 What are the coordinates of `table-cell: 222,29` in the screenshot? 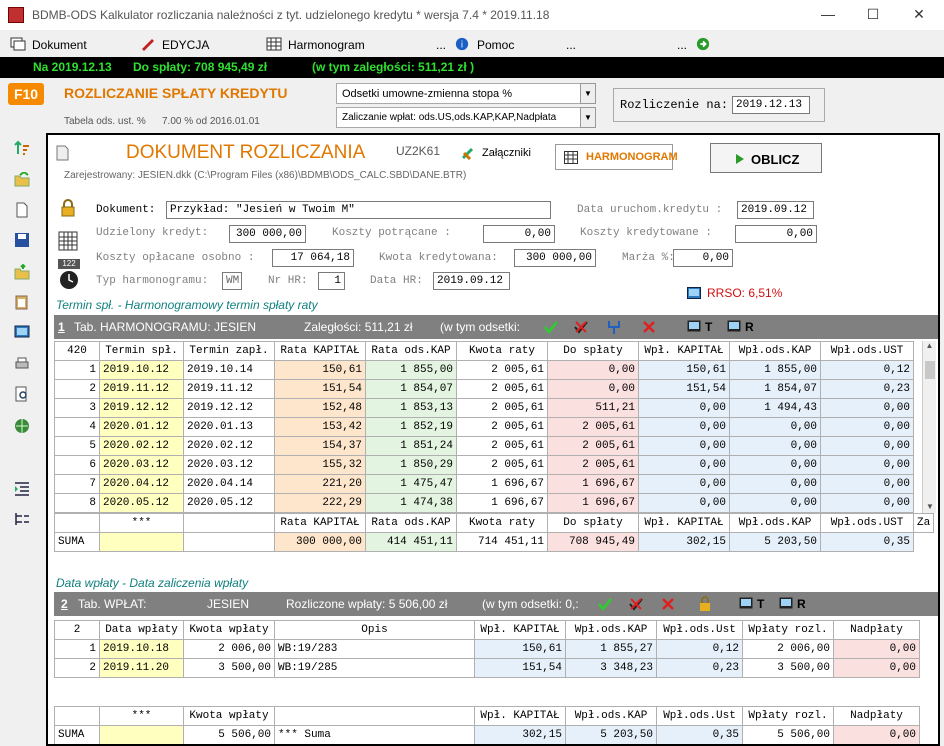 It's located at (320, 503).